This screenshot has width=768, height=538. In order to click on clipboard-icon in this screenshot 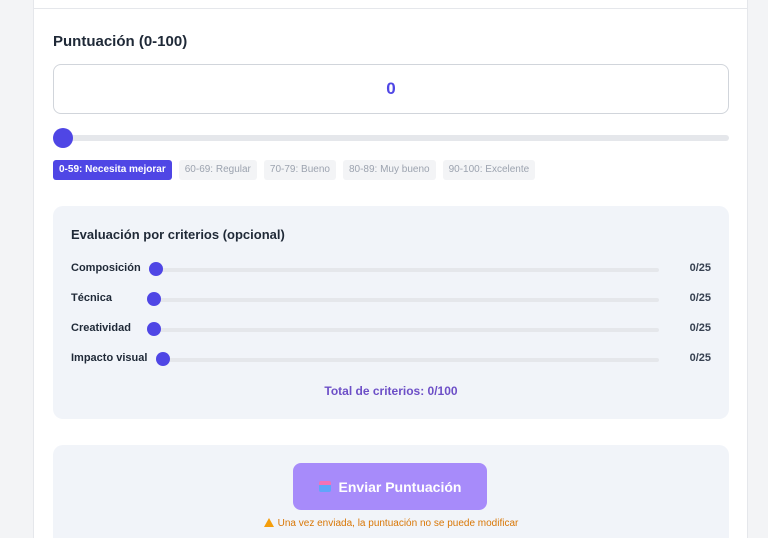, I will do `click(324, 486)`.